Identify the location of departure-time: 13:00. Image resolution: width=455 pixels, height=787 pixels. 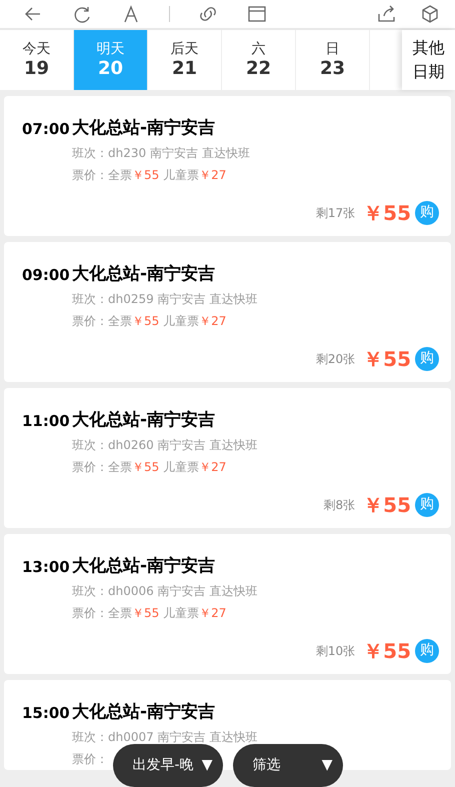
(46, 567).